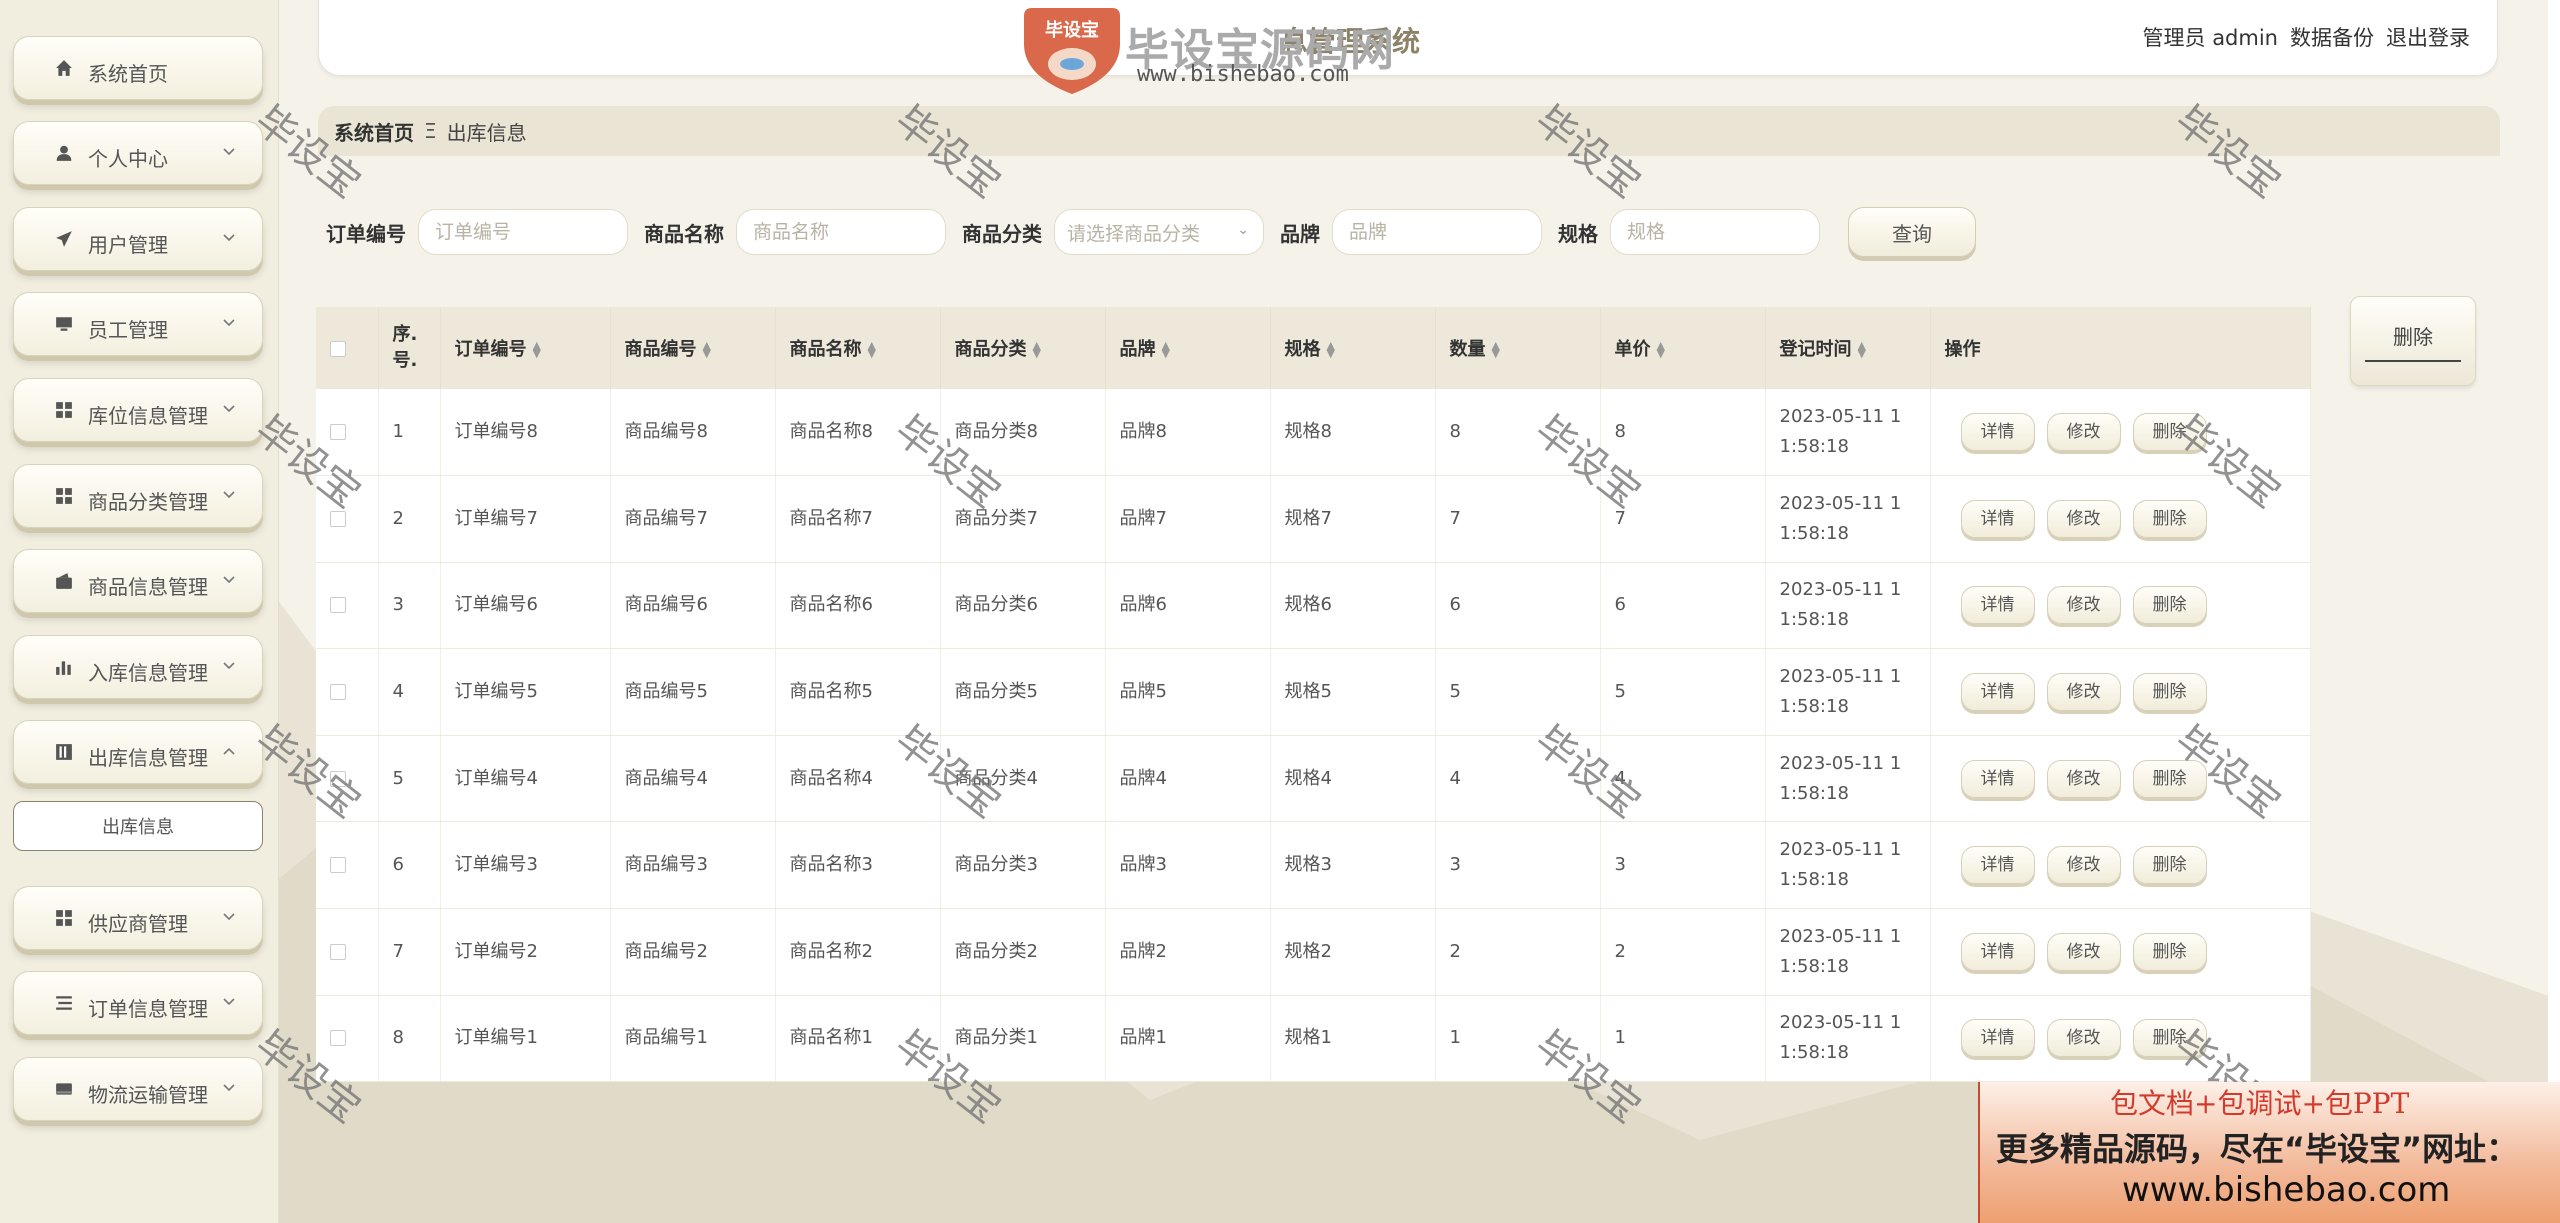 The width and height of the screenshot is (2560, 1223). I want to click on order-no-input, so click(523, 232).